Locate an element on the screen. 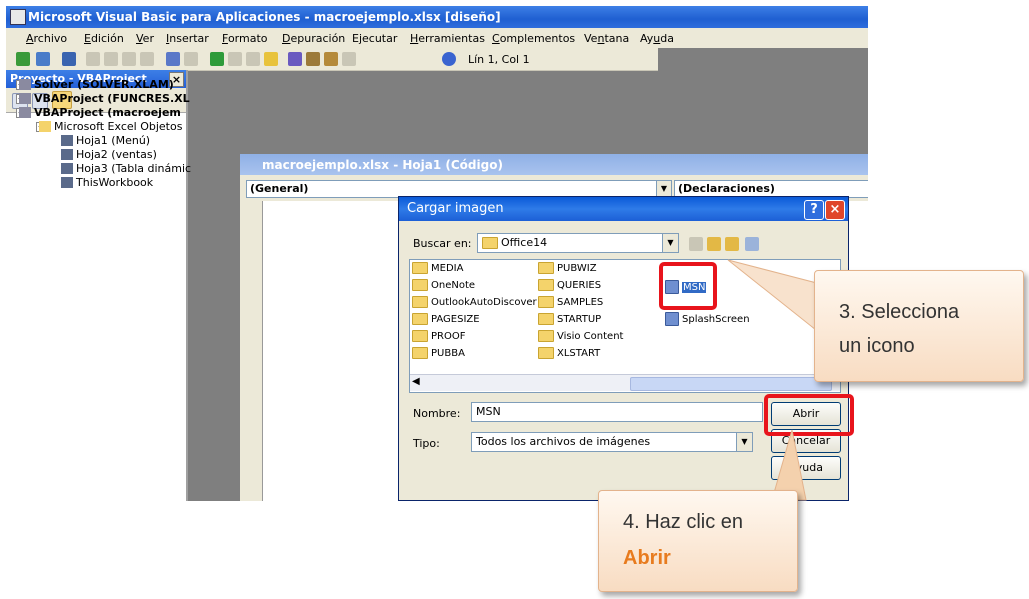 This screenshot has height=599, width=1029. step3-line1: 3. Selecciona is located at coordinates (899, 312).